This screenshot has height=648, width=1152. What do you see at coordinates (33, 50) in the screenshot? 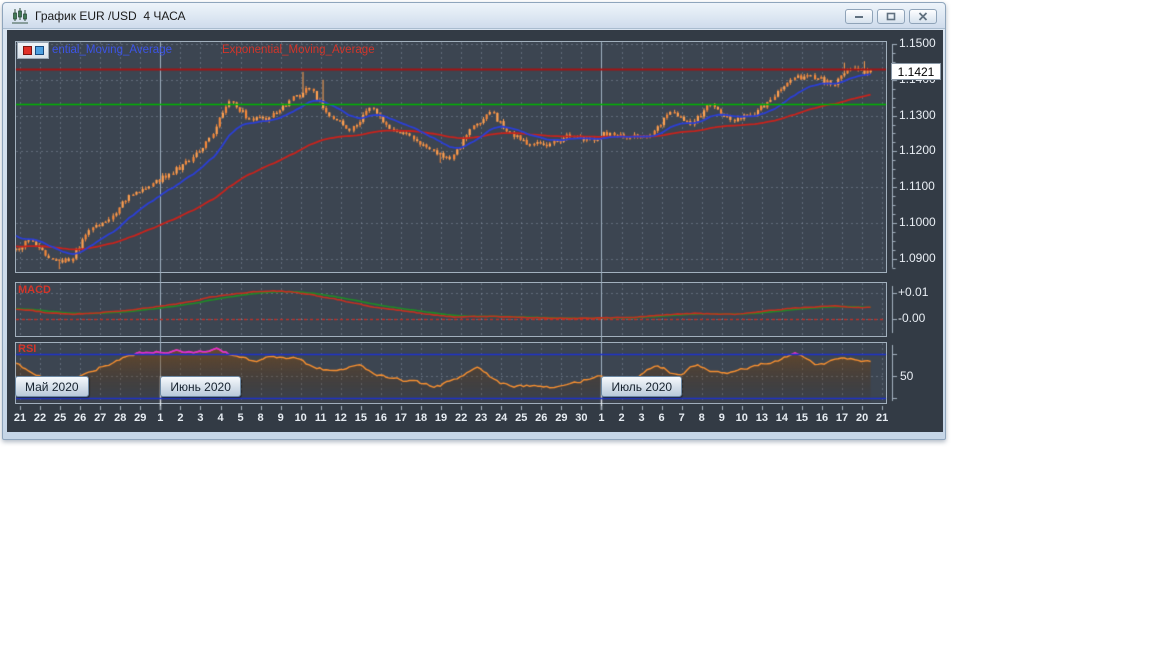
I see `indicator-legend-buttons` at bounding box center [33, 50].